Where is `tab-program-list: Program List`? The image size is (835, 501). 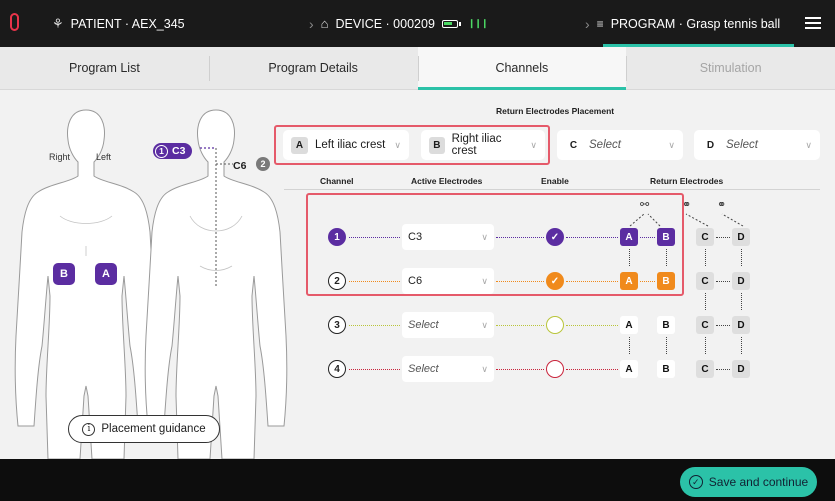
tab-program-list: Program List is located at coordinates (104, 68).